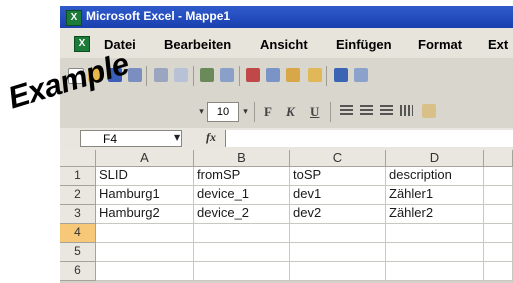 This screenshot has height=283, width=513. What do you see at coordinates (211, 137) in the screenshot?
I see `function-icon: fx` at bounding box center [211, 137].